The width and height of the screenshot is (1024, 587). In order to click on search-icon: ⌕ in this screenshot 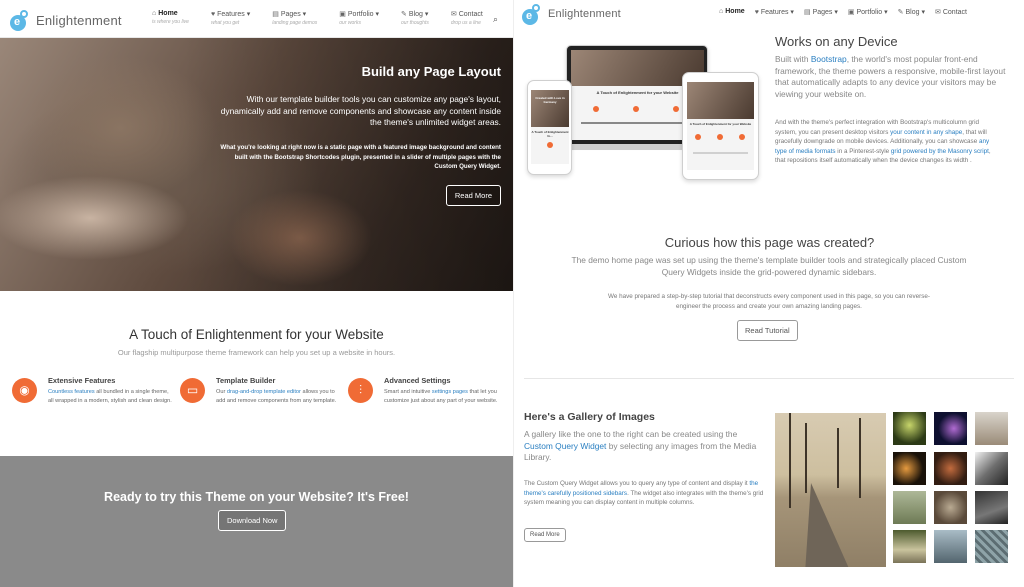, I will do `click(495, 19)`.